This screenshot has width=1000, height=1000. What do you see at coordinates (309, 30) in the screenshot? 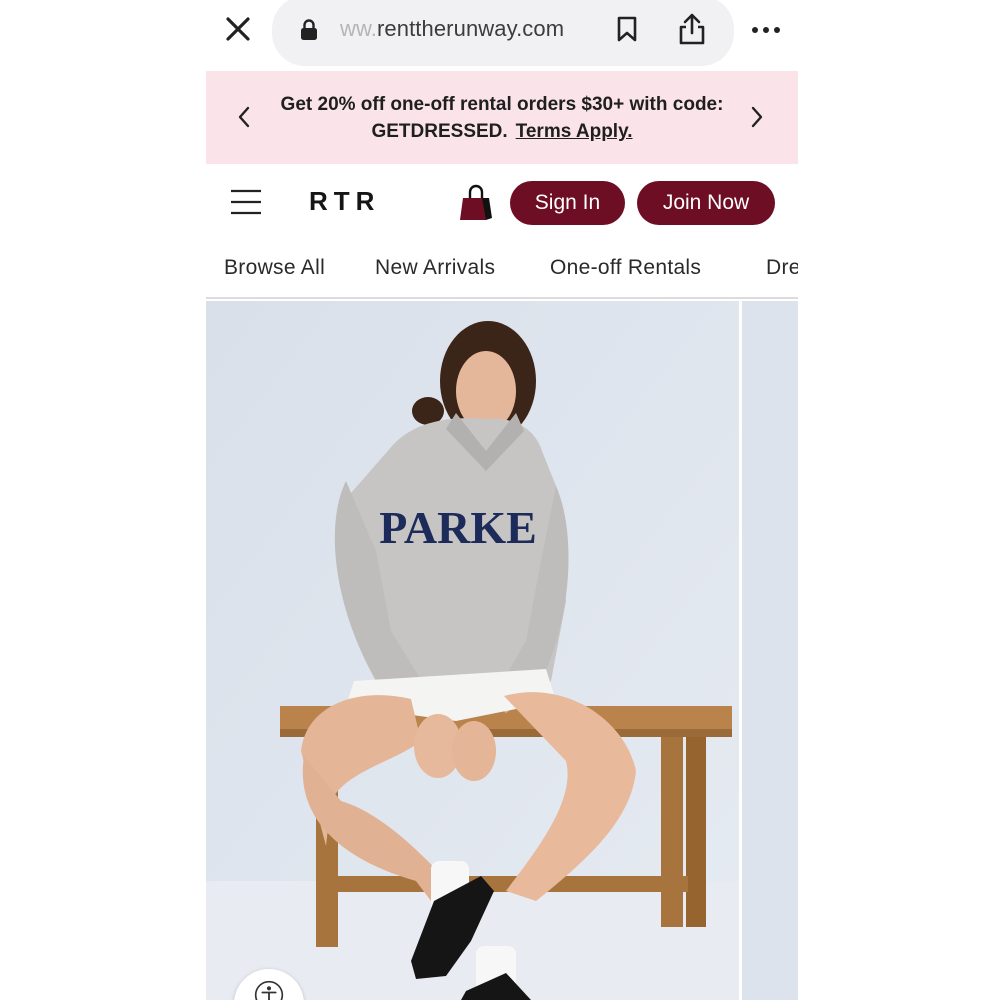
I see `lock-icon` at bounding box center [309, 30].